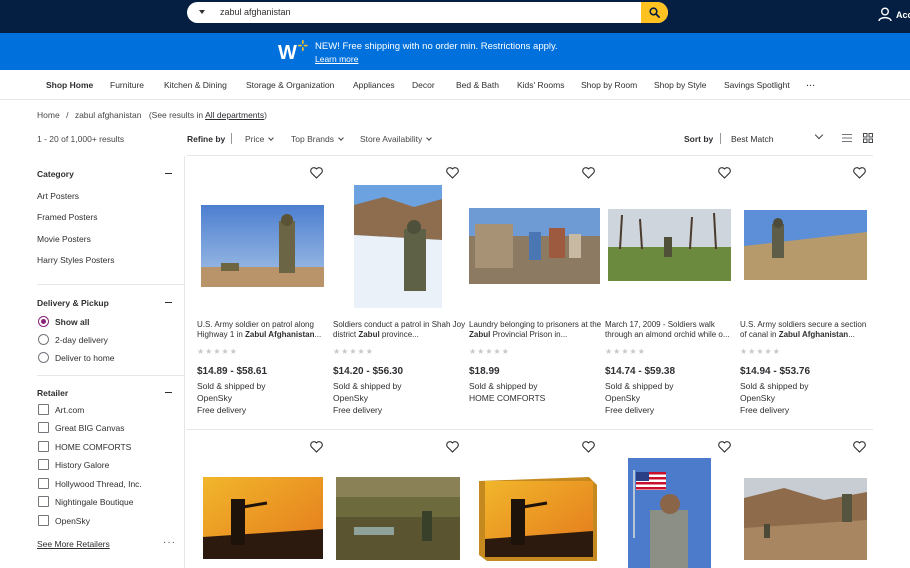  Describe the element at coordinates (290, 85) in the screenshot. I see `nav-storage-organization: Storage & Organization` at that location.